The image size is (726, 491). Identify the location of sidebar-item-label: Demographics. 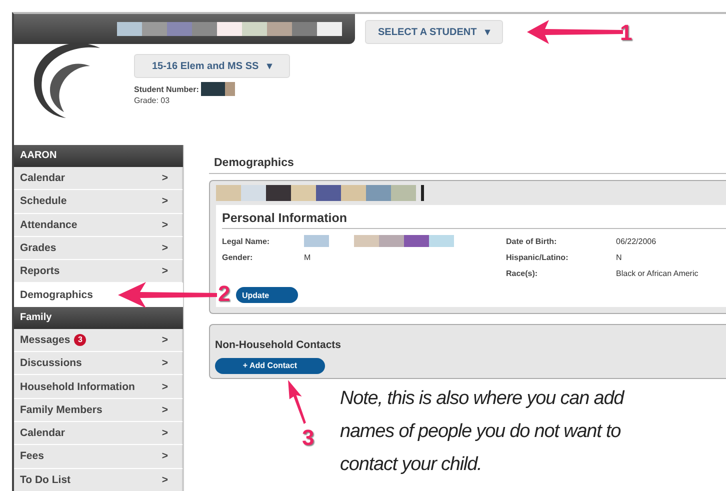
(56, 294).